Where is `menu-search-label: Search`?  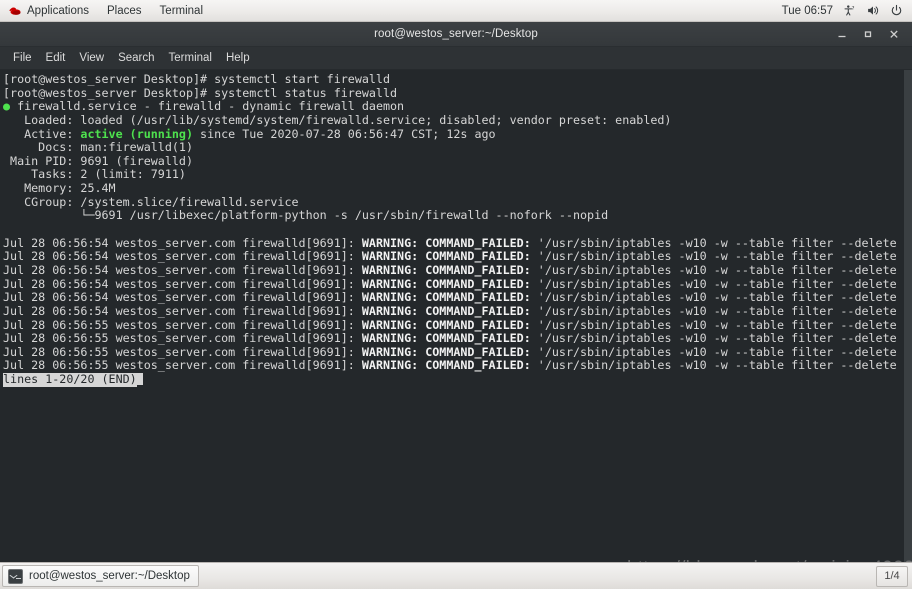
menu-search-label: Search is located at coordinates (136, 58).